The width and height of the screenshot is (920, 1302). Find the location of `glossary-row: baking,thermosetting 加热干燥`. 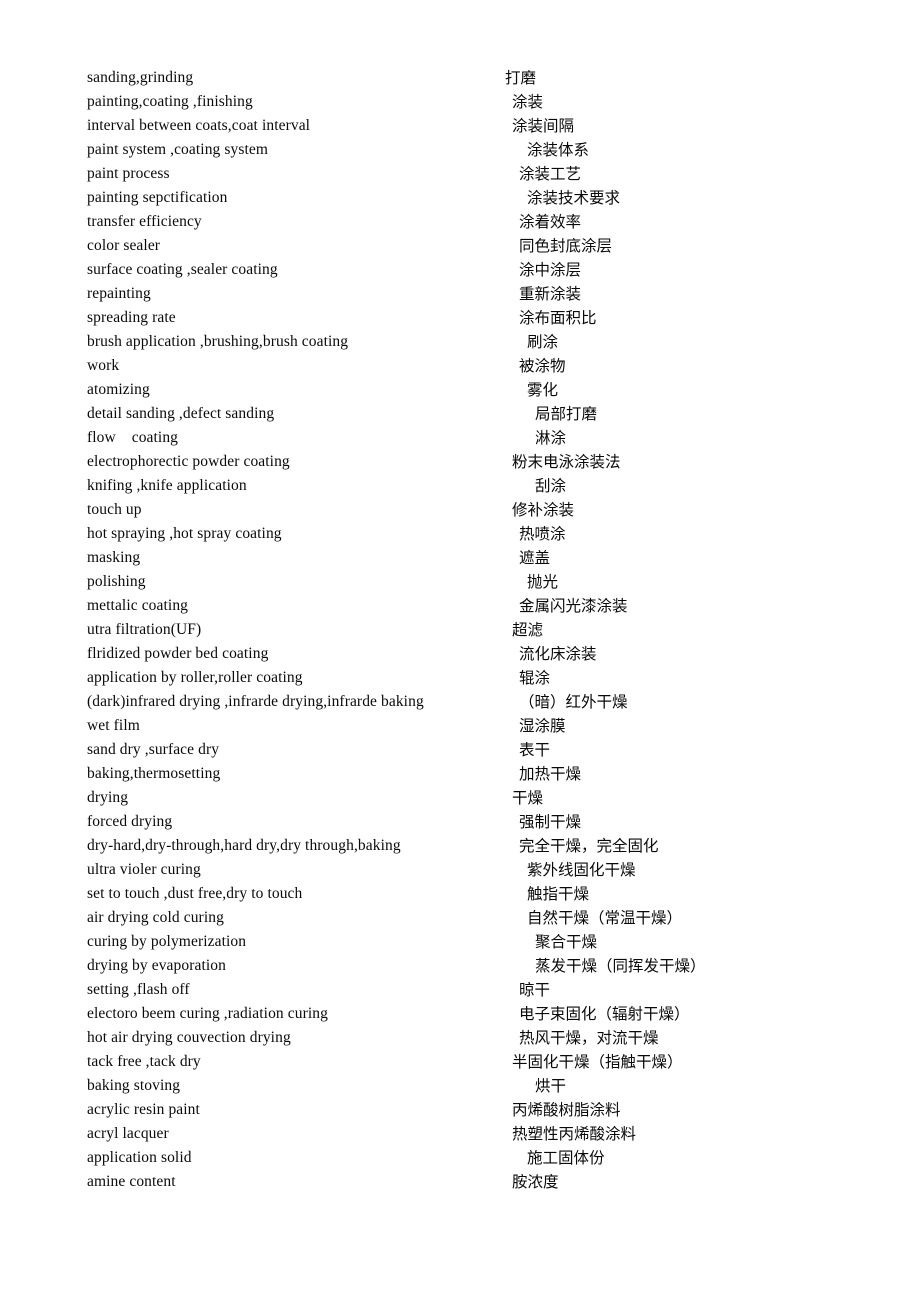

glossary-row: baking,thermosetting 加热干燥 is located at coordinates (467, 774).